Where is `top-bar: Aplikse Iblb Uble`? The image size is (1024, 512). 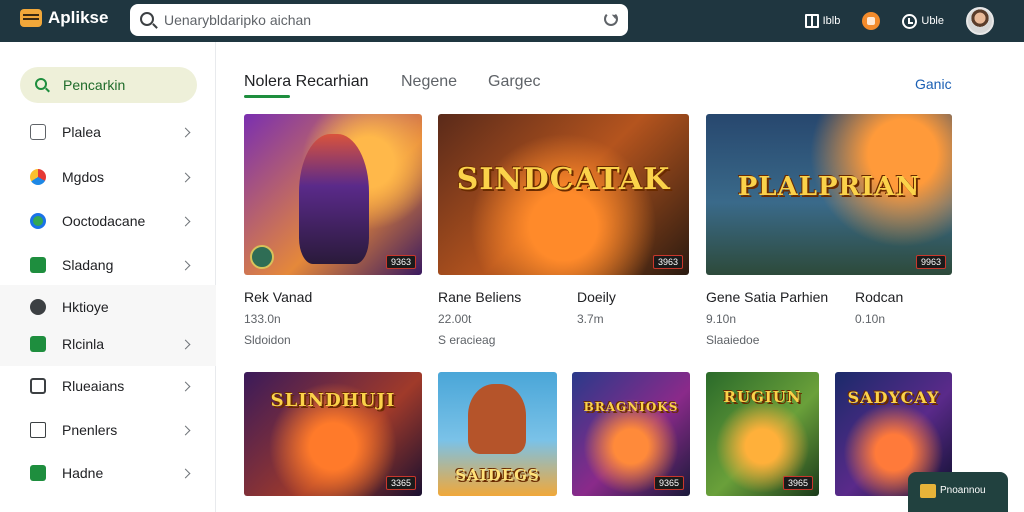 top-bar: Aplikse Iblb Uble is located at coordinates (512, 21).